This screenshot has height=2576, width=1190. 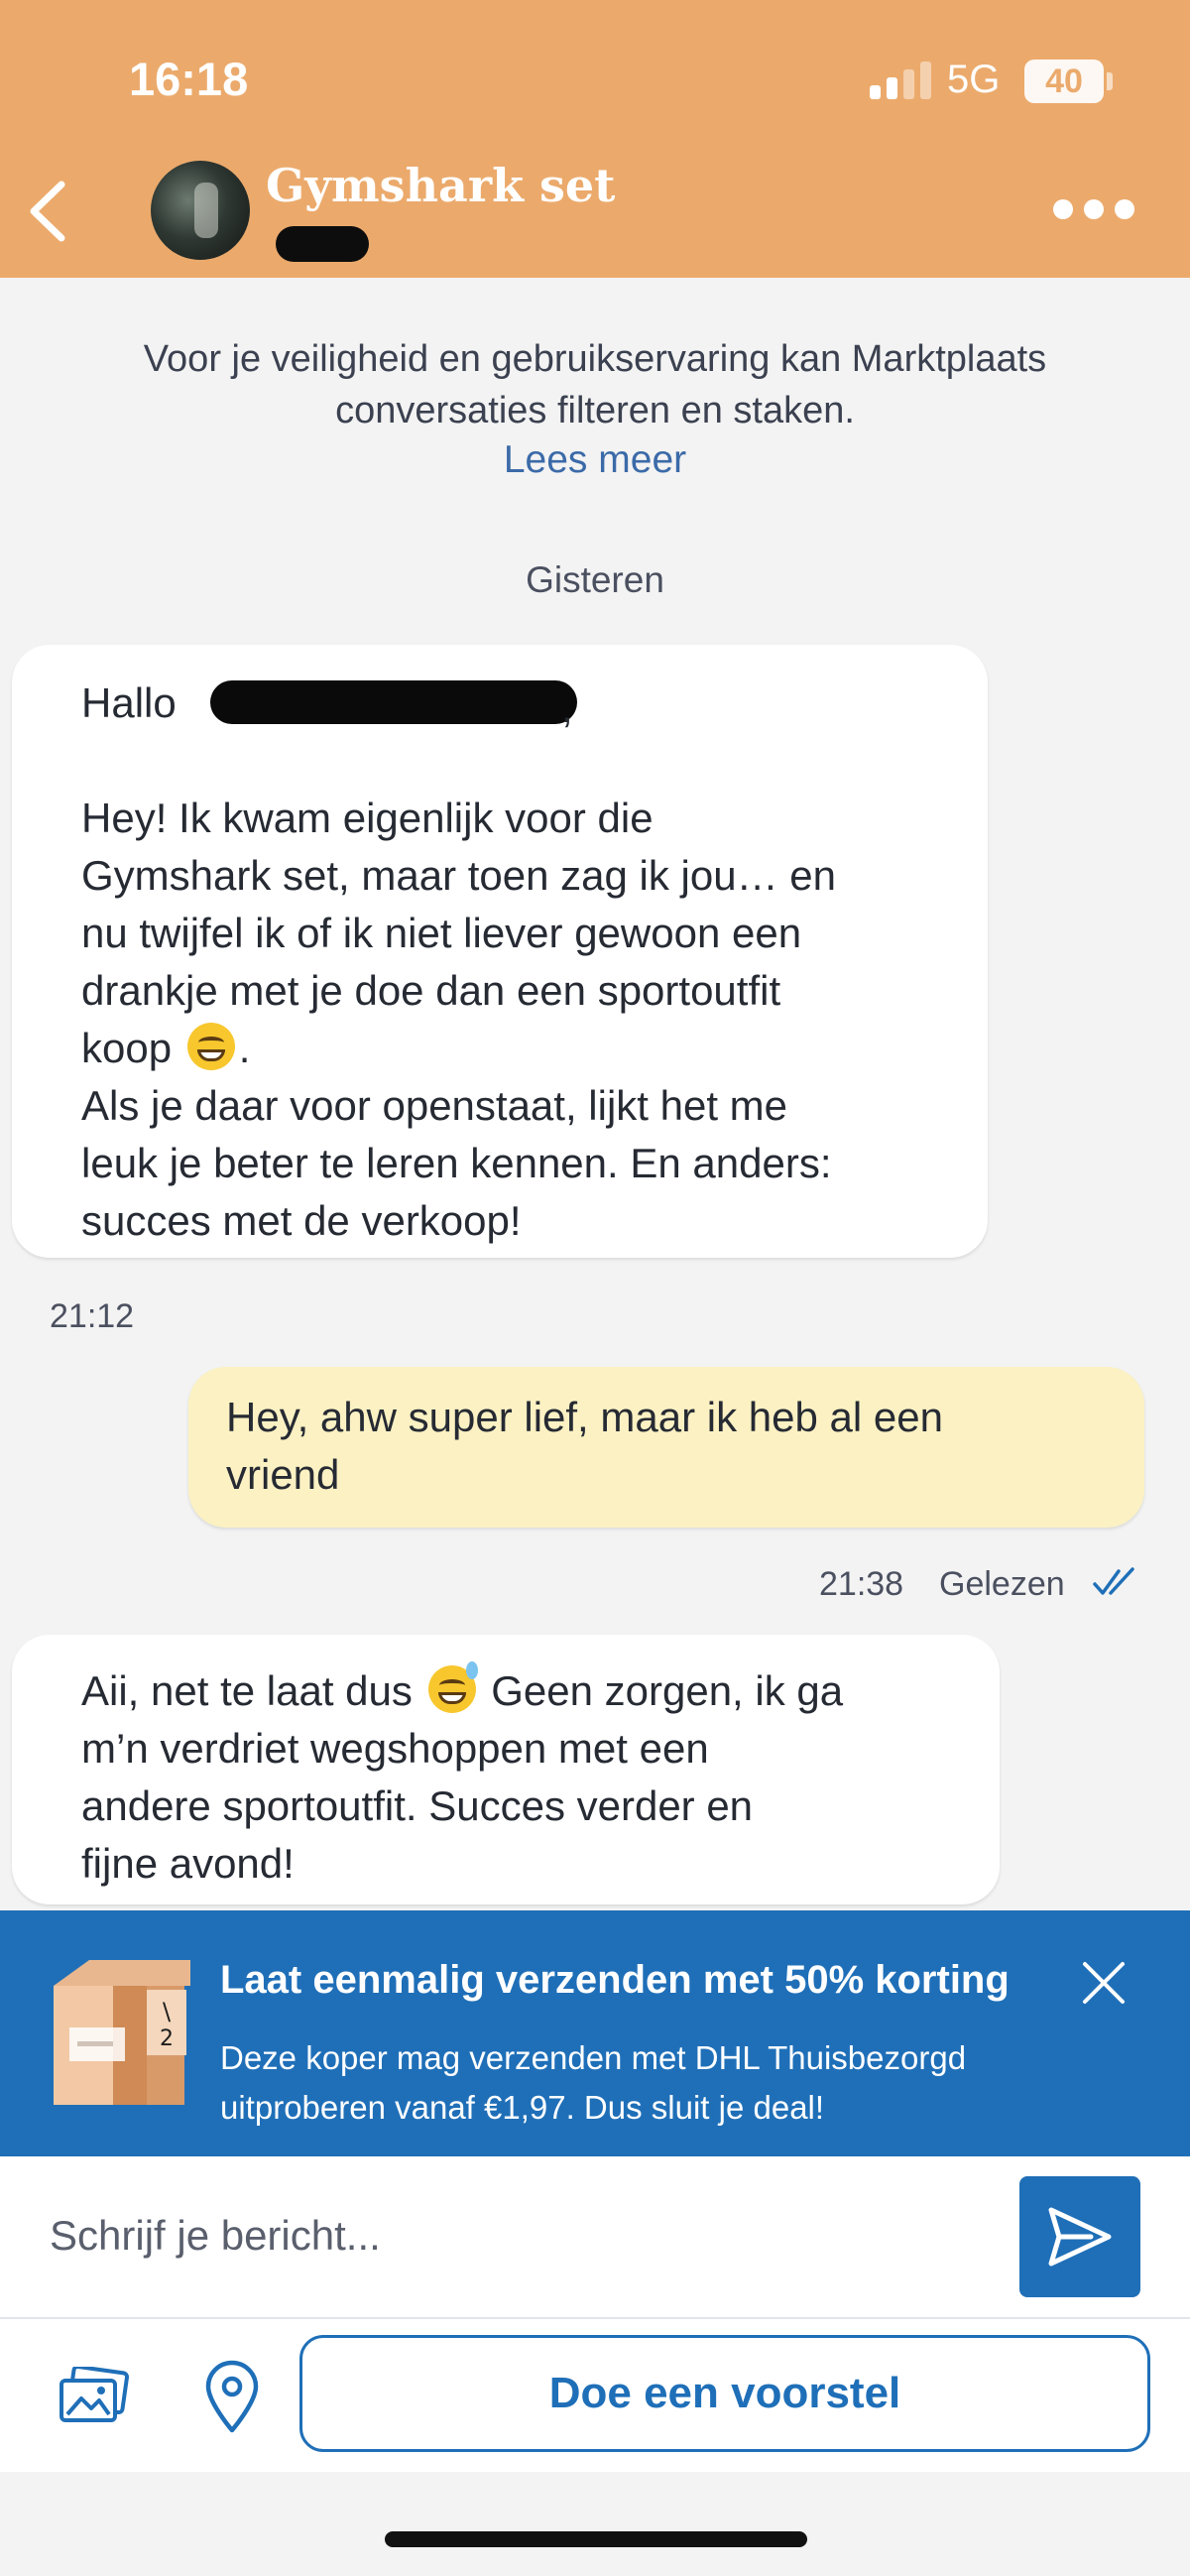 What do you see at coordinates (322, 244) in the screenshot?
I see `redacted-username` at bounding box center [322, 244].